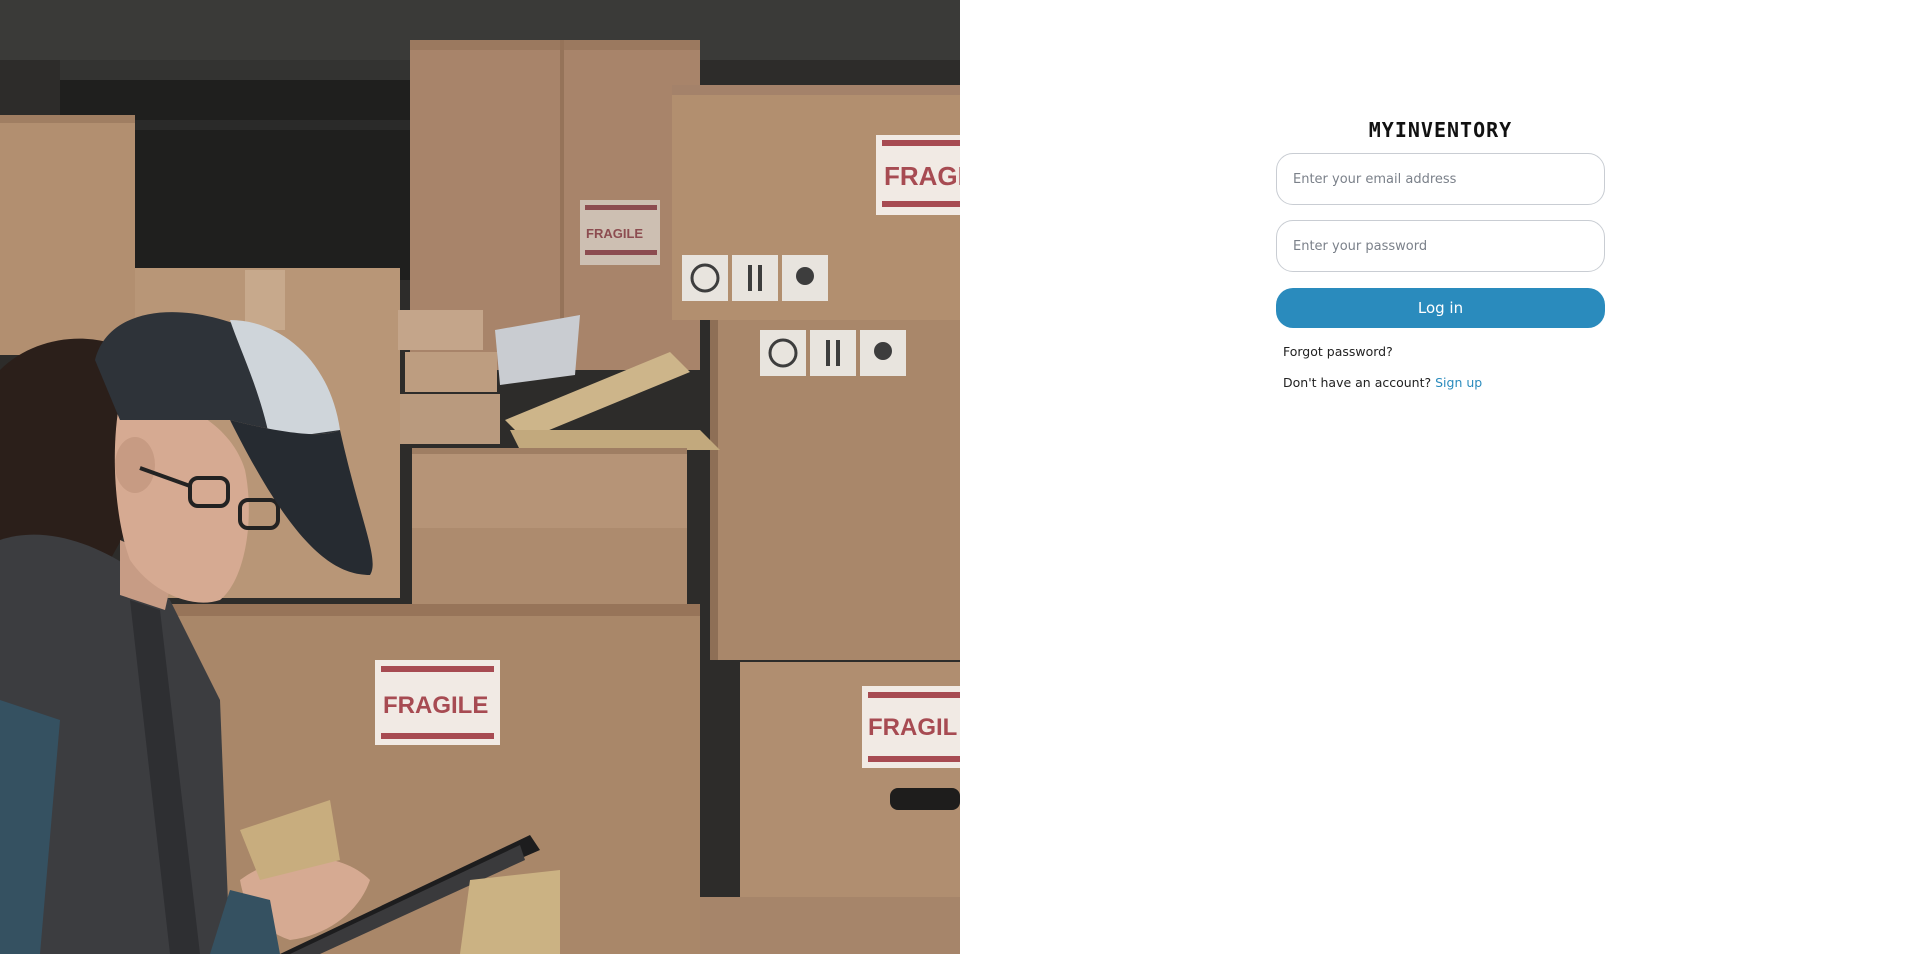  What do you see at coordinates (922, 176) in the screenshot?
I see `svg-text: FRAGI` at bounding box center [922, 176].